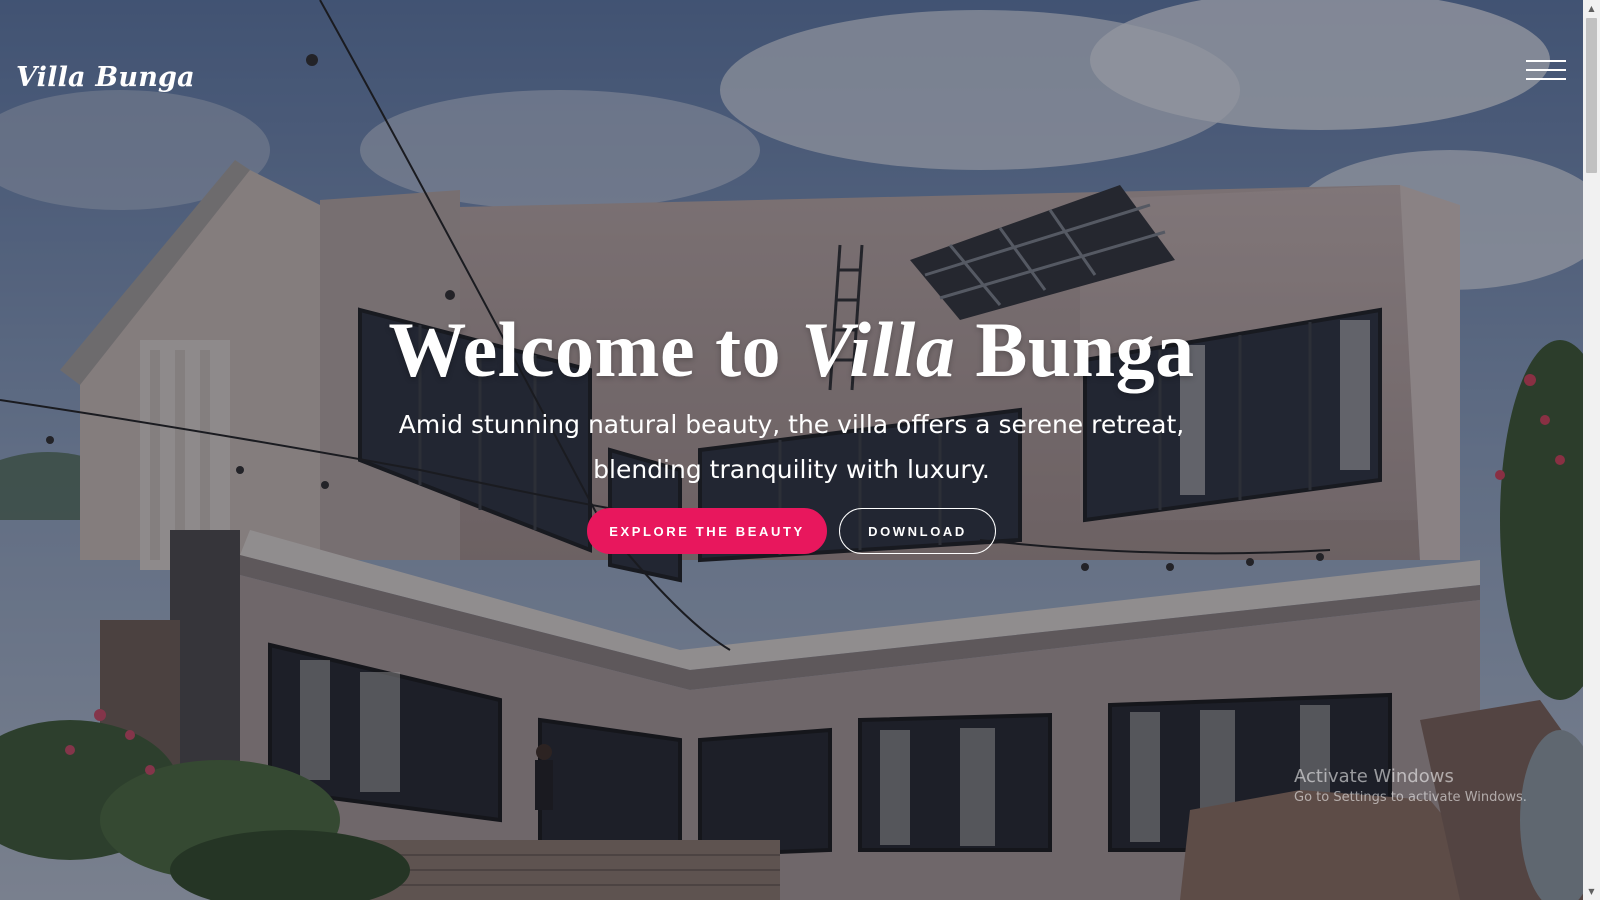 This screenshot has height=900, width=1600. I want to click on explore-the-beauty-button: EXPLORE THE BEAUTY, so click(707, 531).